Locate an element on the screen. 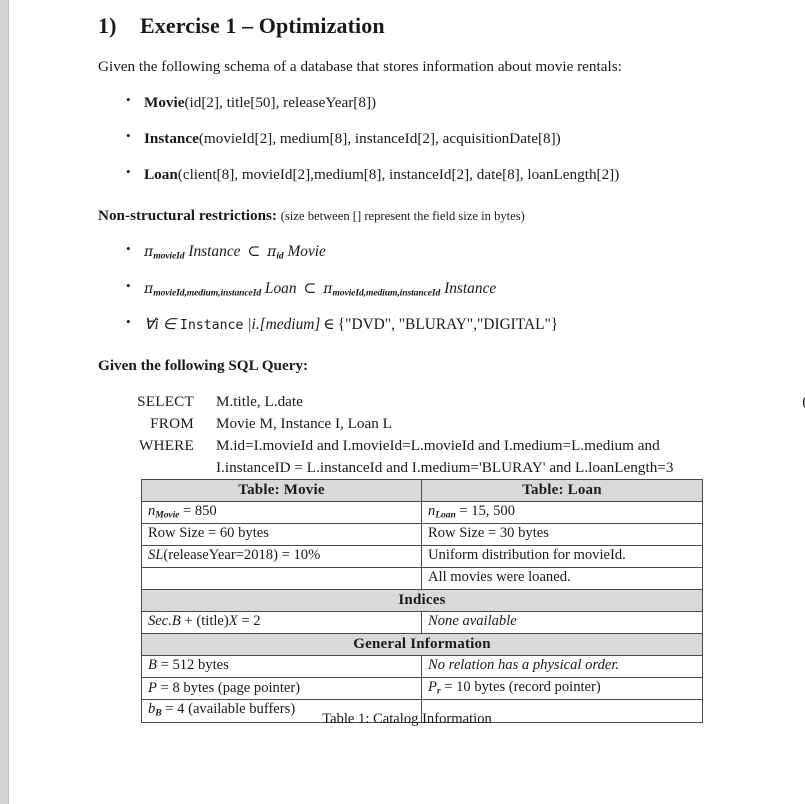  sql-text: M.title, L.date is located at coordinates (259, 401).